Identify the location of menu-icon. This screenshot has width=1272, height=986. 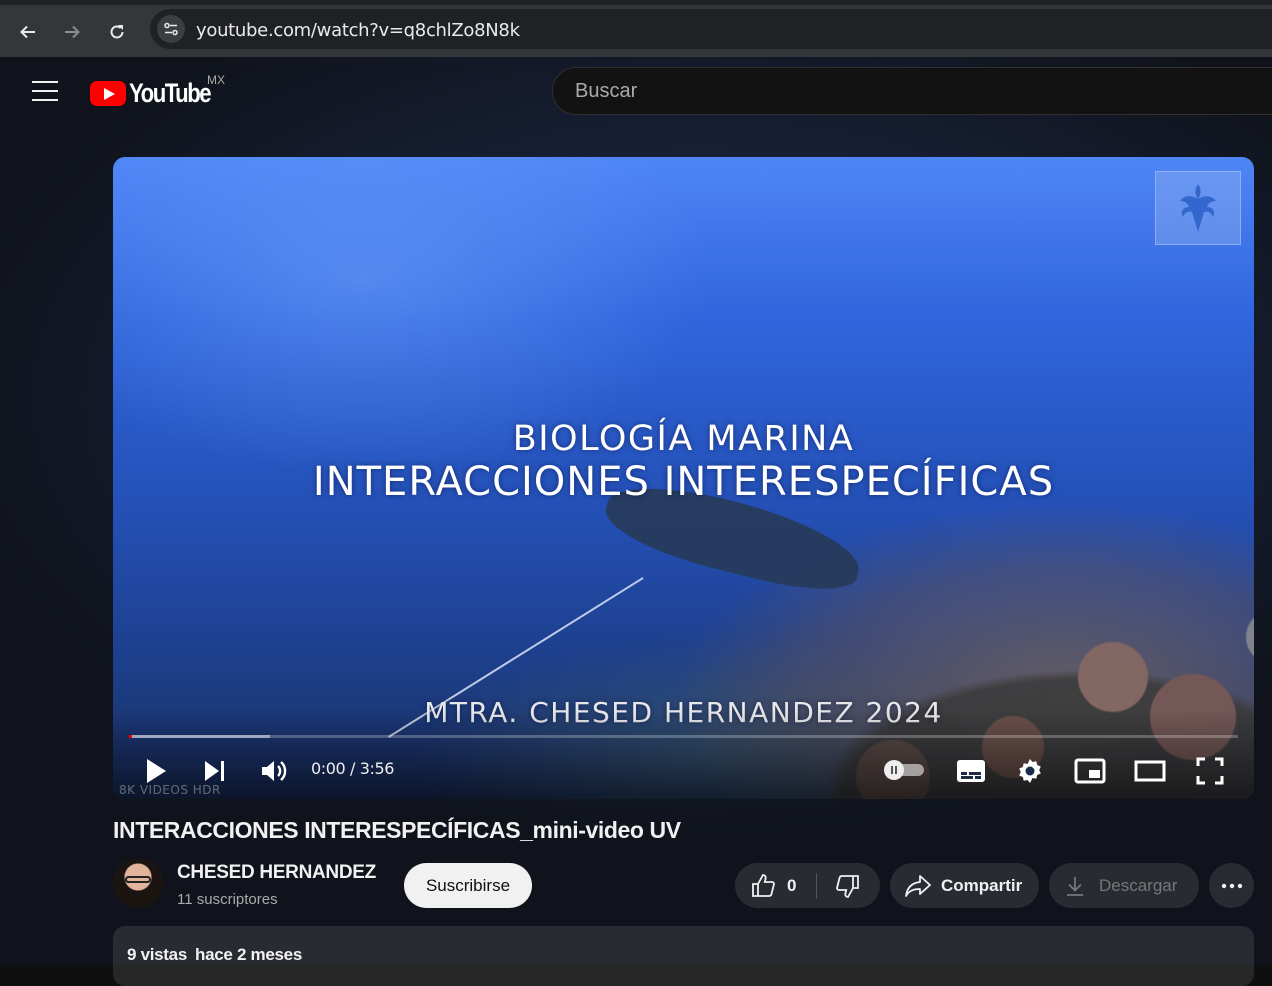
(45, 92).